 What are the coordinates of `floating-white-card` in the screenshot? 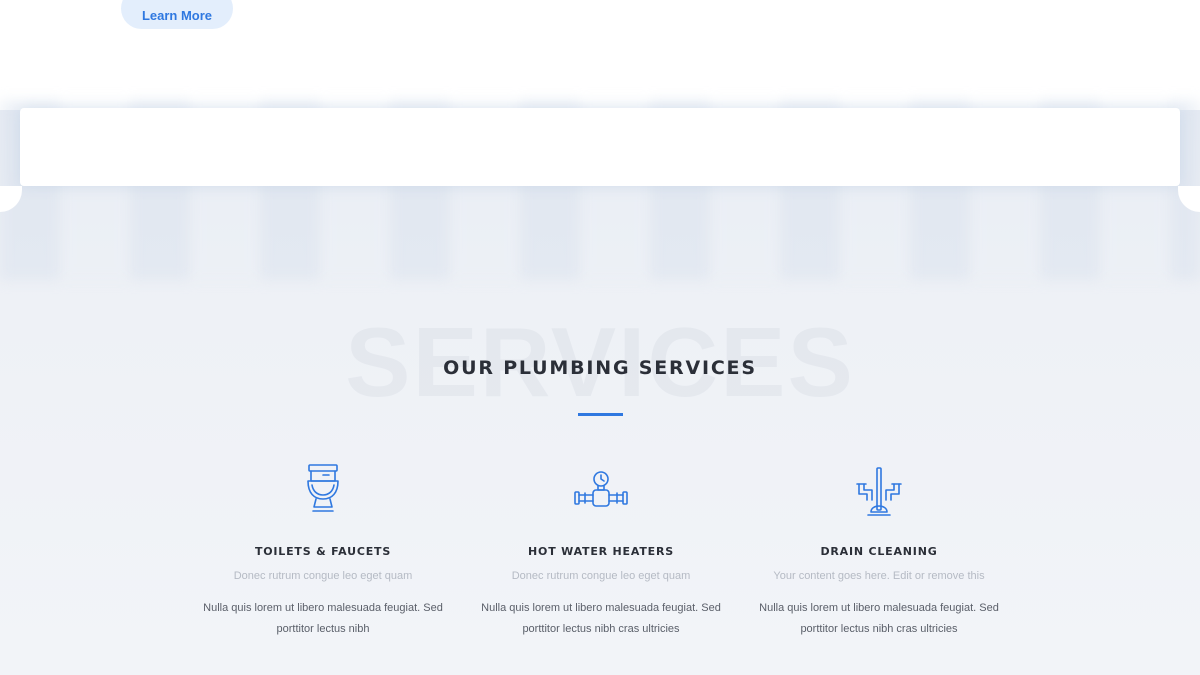 It's located at (600, 147).